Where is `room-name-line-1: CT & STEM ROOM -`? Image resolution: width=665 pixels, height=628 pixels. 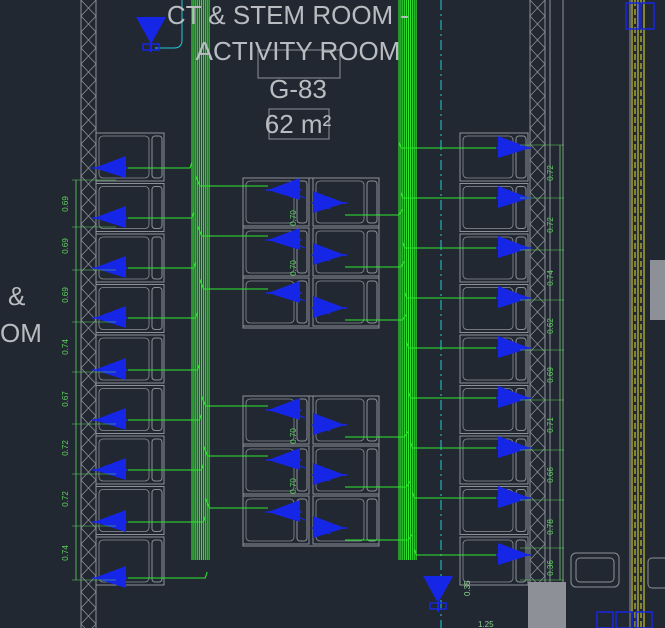 room-name-line-1: CT & STEM ROOM - is located at coordinates (288, 15).